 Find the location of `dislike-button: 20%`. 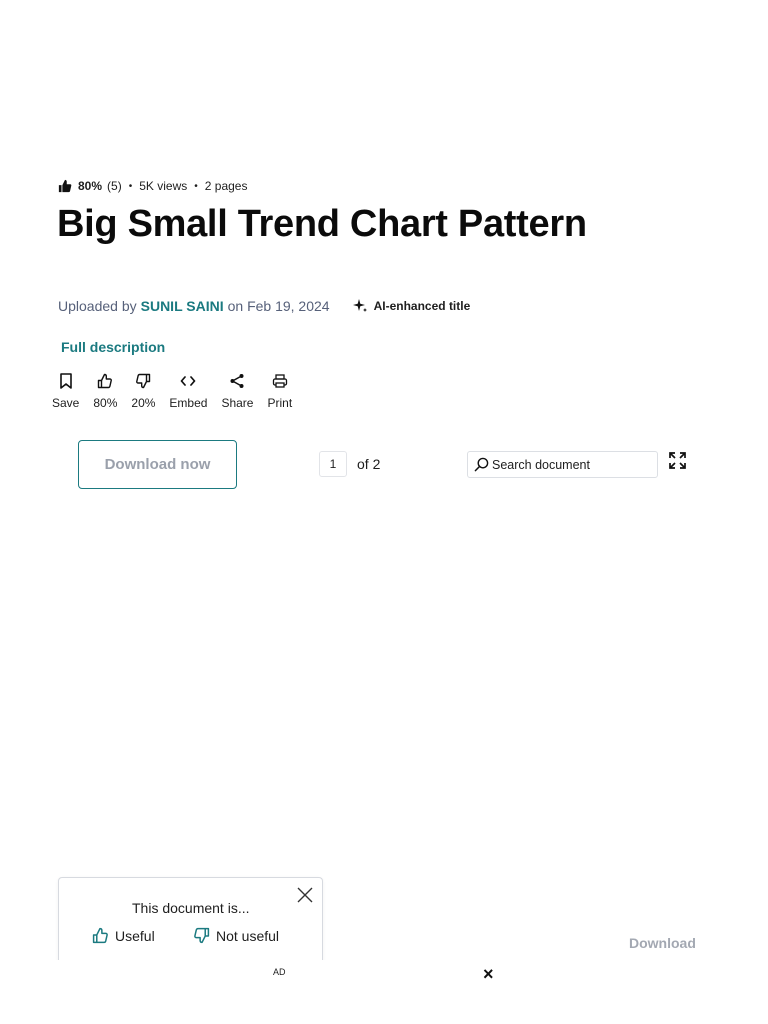

dislike-button: 20% is located at coordinates (143, 390).